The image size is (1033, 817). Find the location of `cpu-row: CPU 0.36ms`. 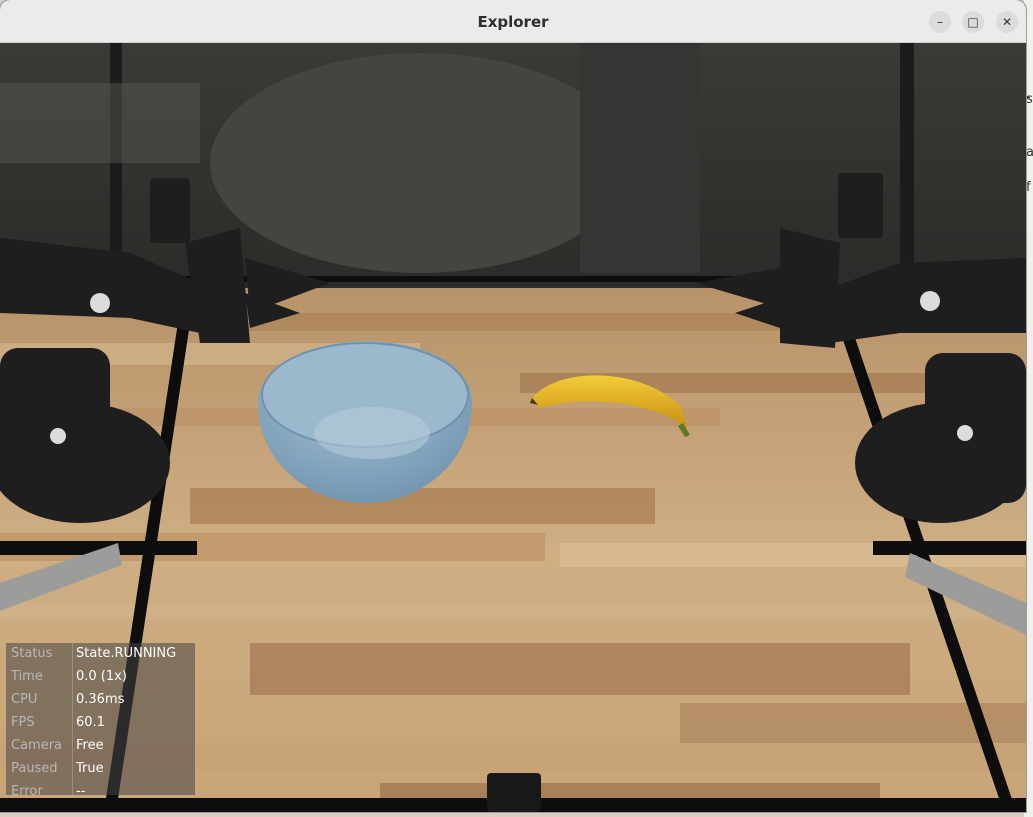

cpu-row: CPU 0.36ms is located at coordinates (100, 700).